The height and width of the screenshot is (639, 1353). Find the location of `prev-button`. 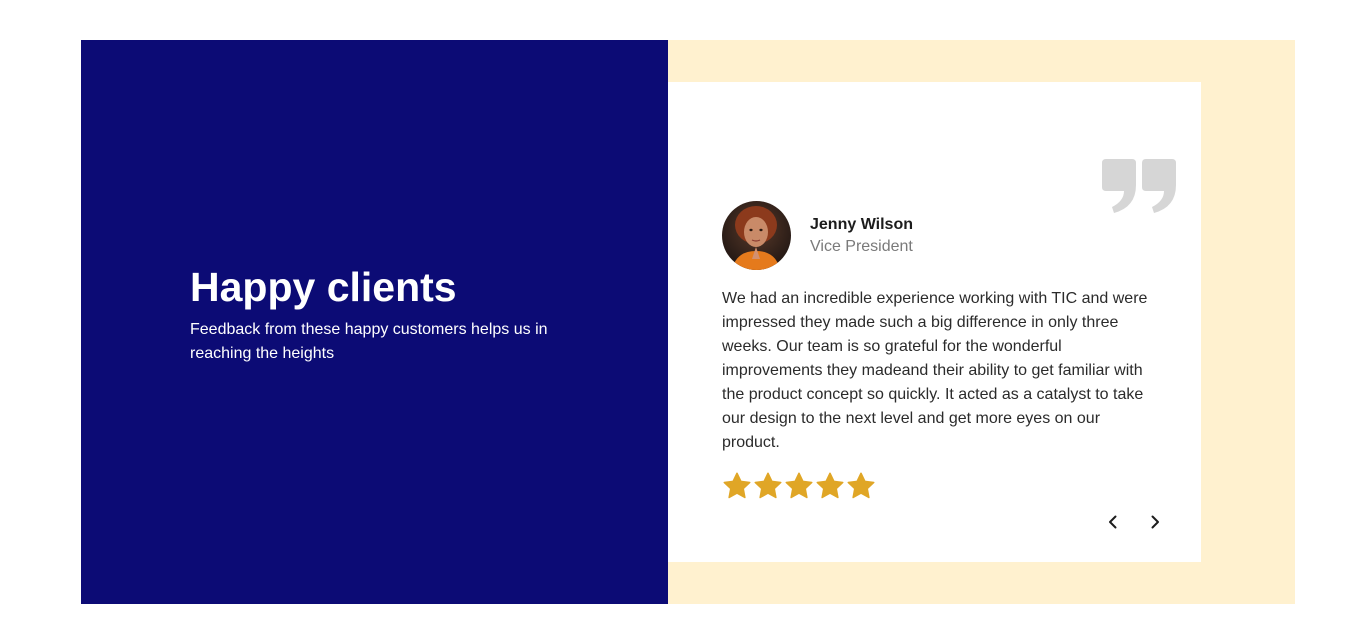

prev-button is located at coordinates (1113, 522).